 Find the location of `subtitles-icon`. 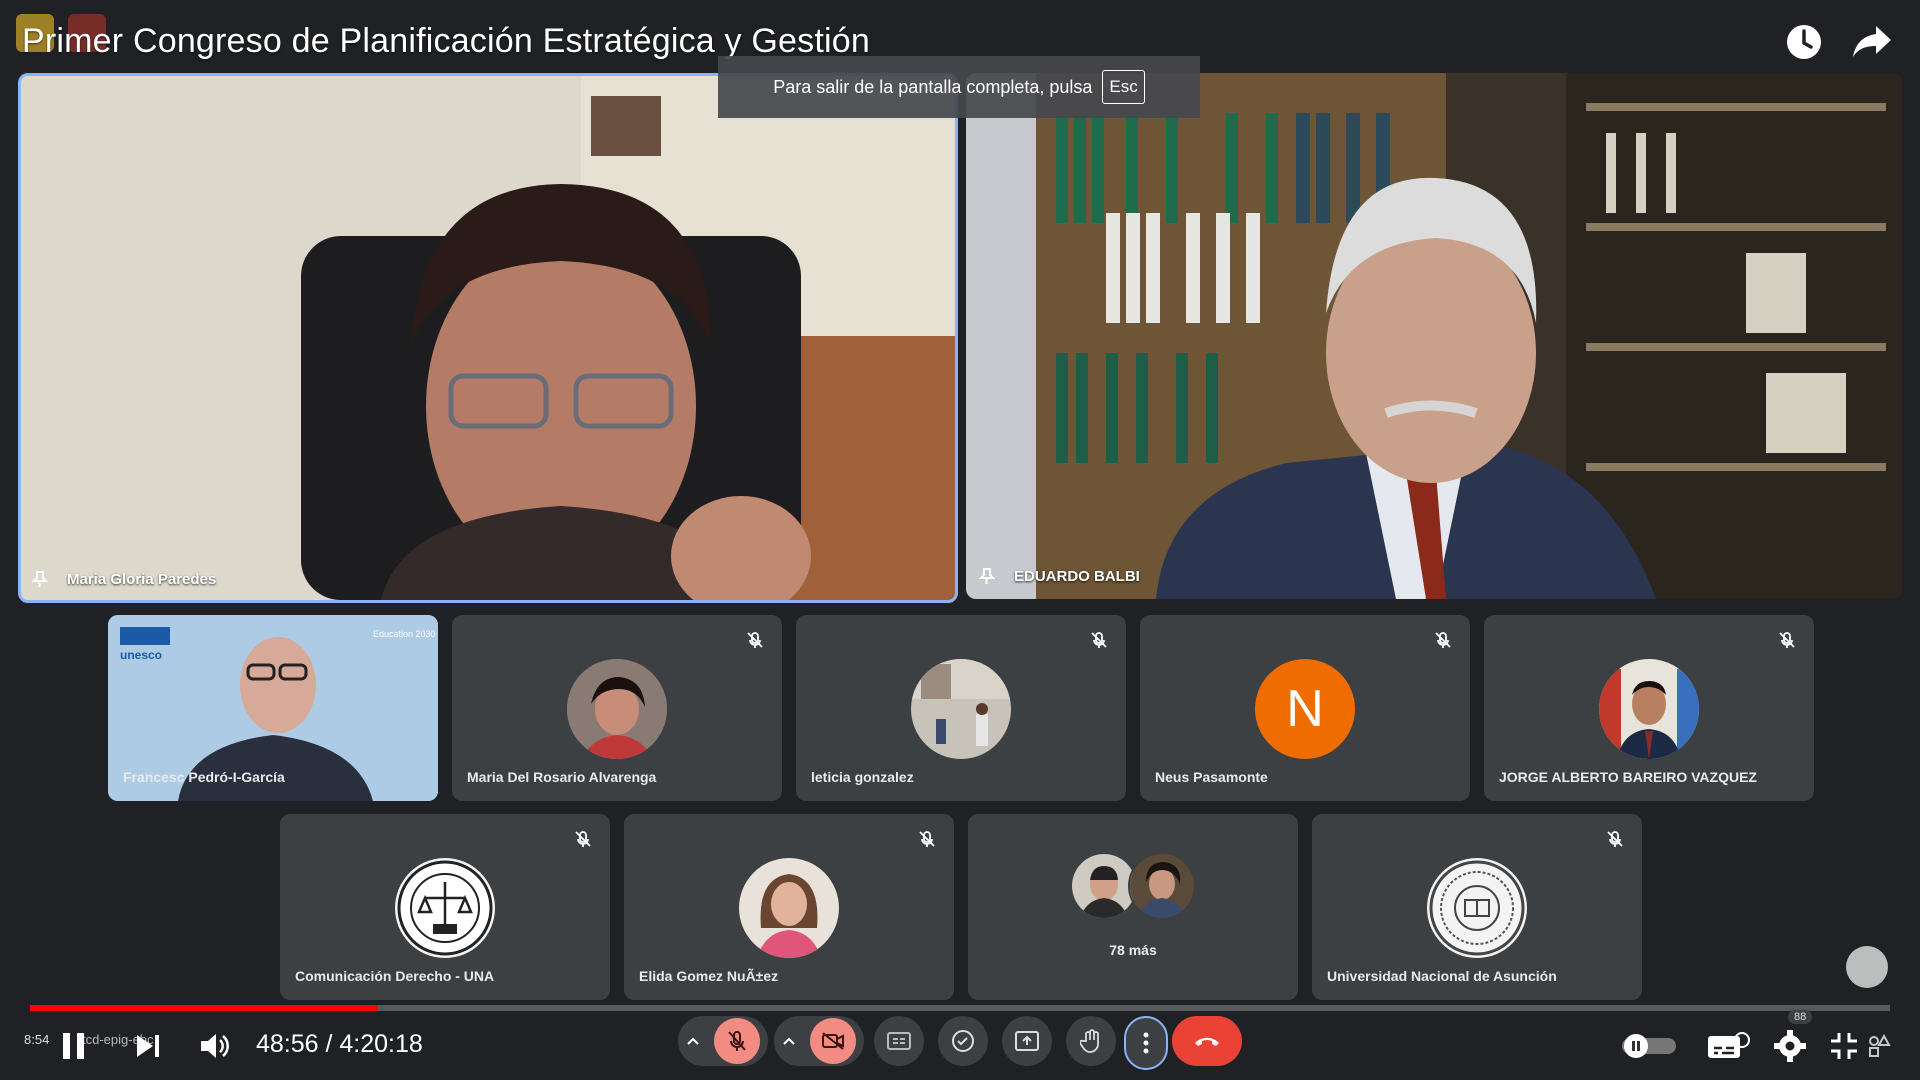

subtitles-icon is located at coordinates (1729, 1045).